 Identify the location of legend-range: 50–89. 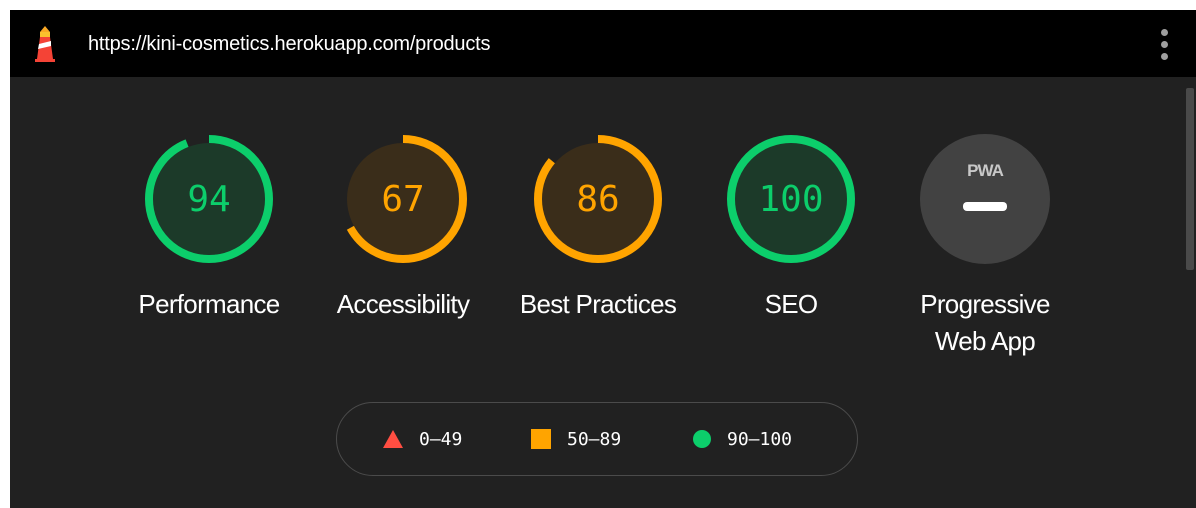
(594, 439).